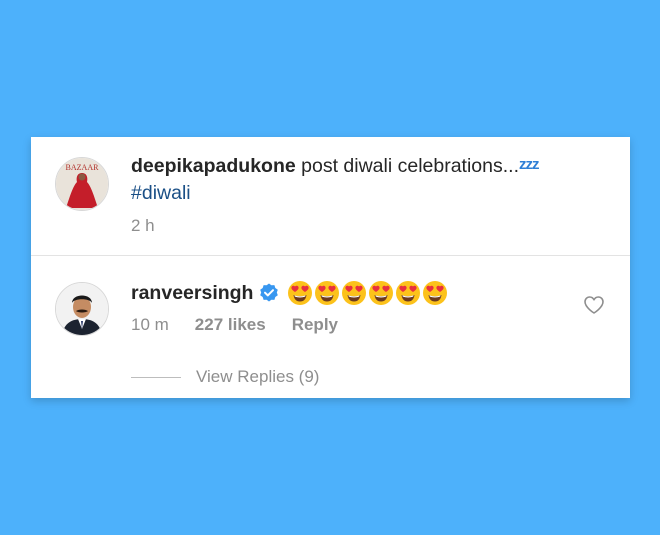  I want to click on verified-badge-icon, so click(269, 292).